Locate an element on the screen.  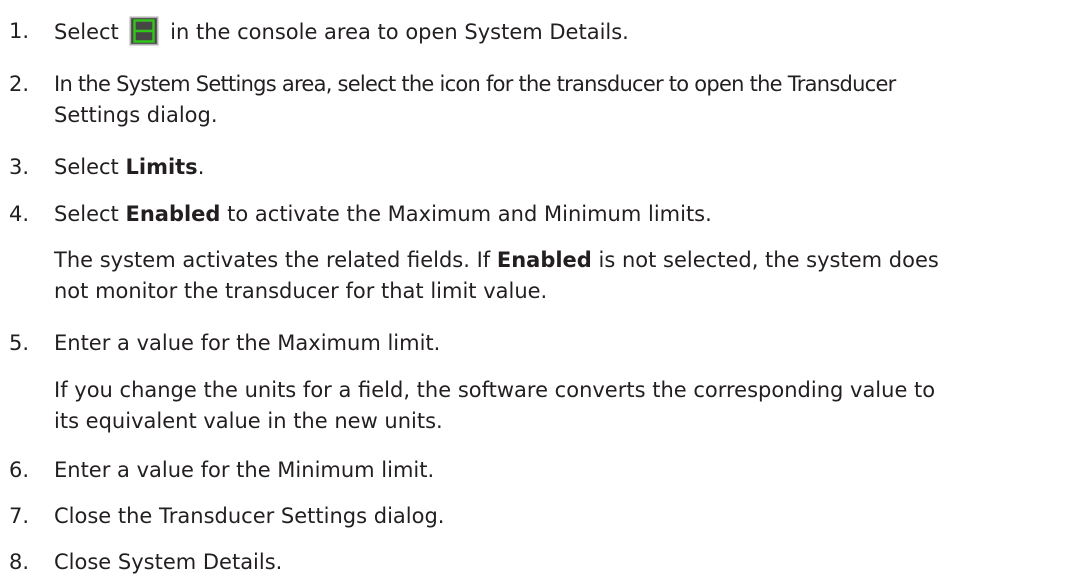
system-details-console-icon is located at coordinates (144, 31).